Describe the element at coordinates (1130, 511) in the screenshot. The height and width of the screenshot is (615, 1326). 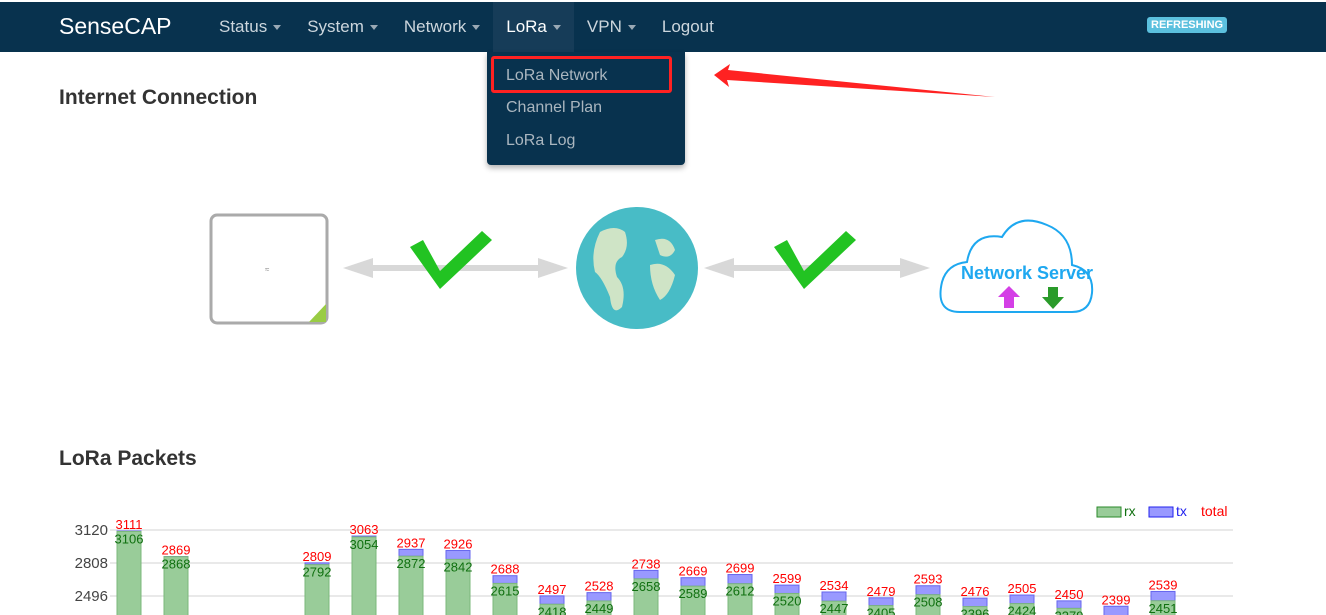
I see `legend-rx: rx` at that location.